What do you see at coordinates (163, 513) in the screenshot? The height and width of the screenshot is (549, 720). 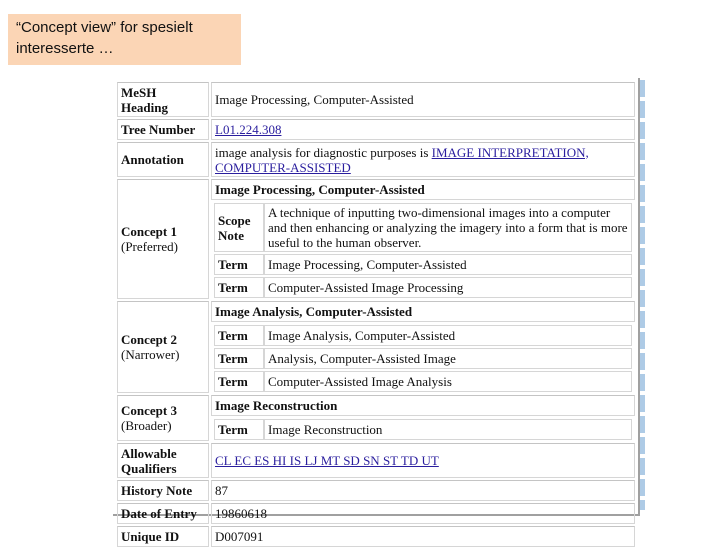 I see `date-of-entry-label: Date of Entry` at bounding box center [163, 513].